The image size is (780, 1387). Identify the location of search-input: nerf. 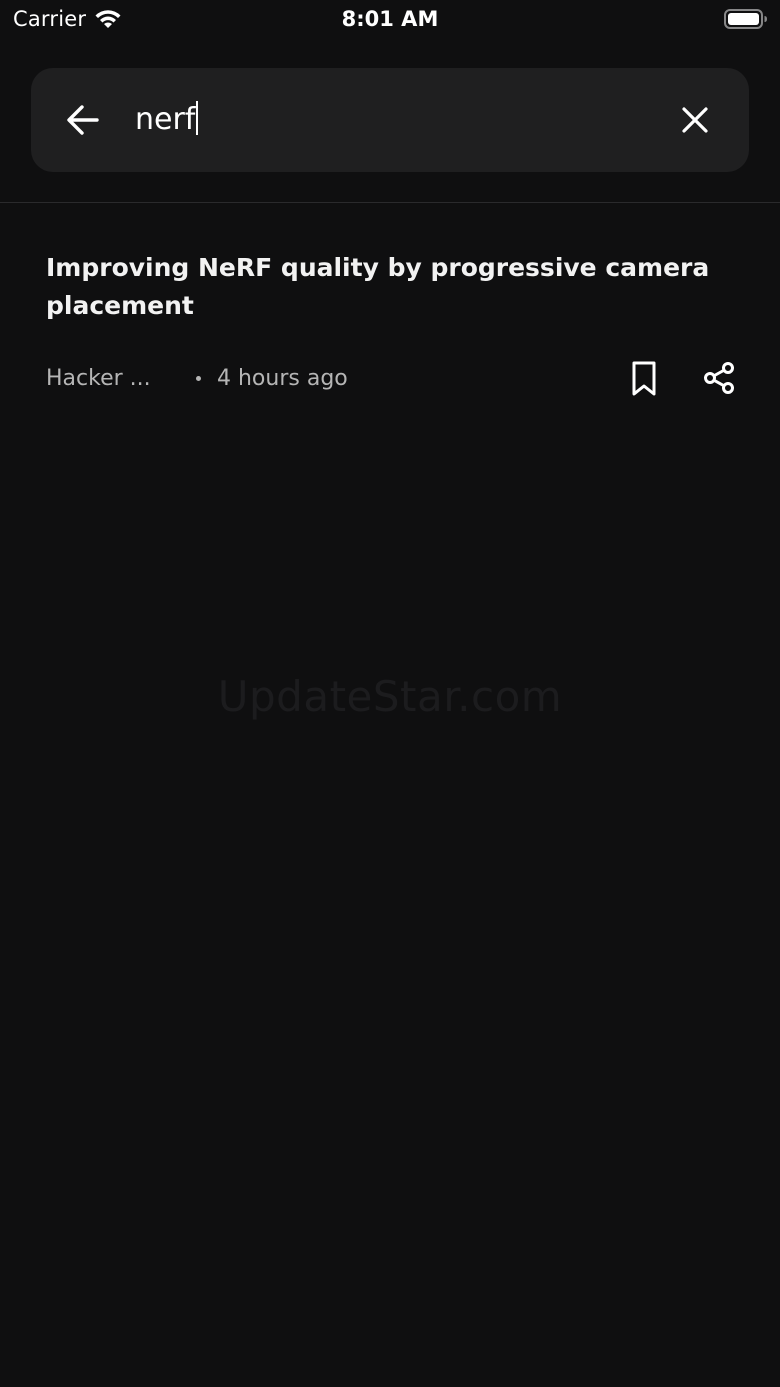
(395, 120).